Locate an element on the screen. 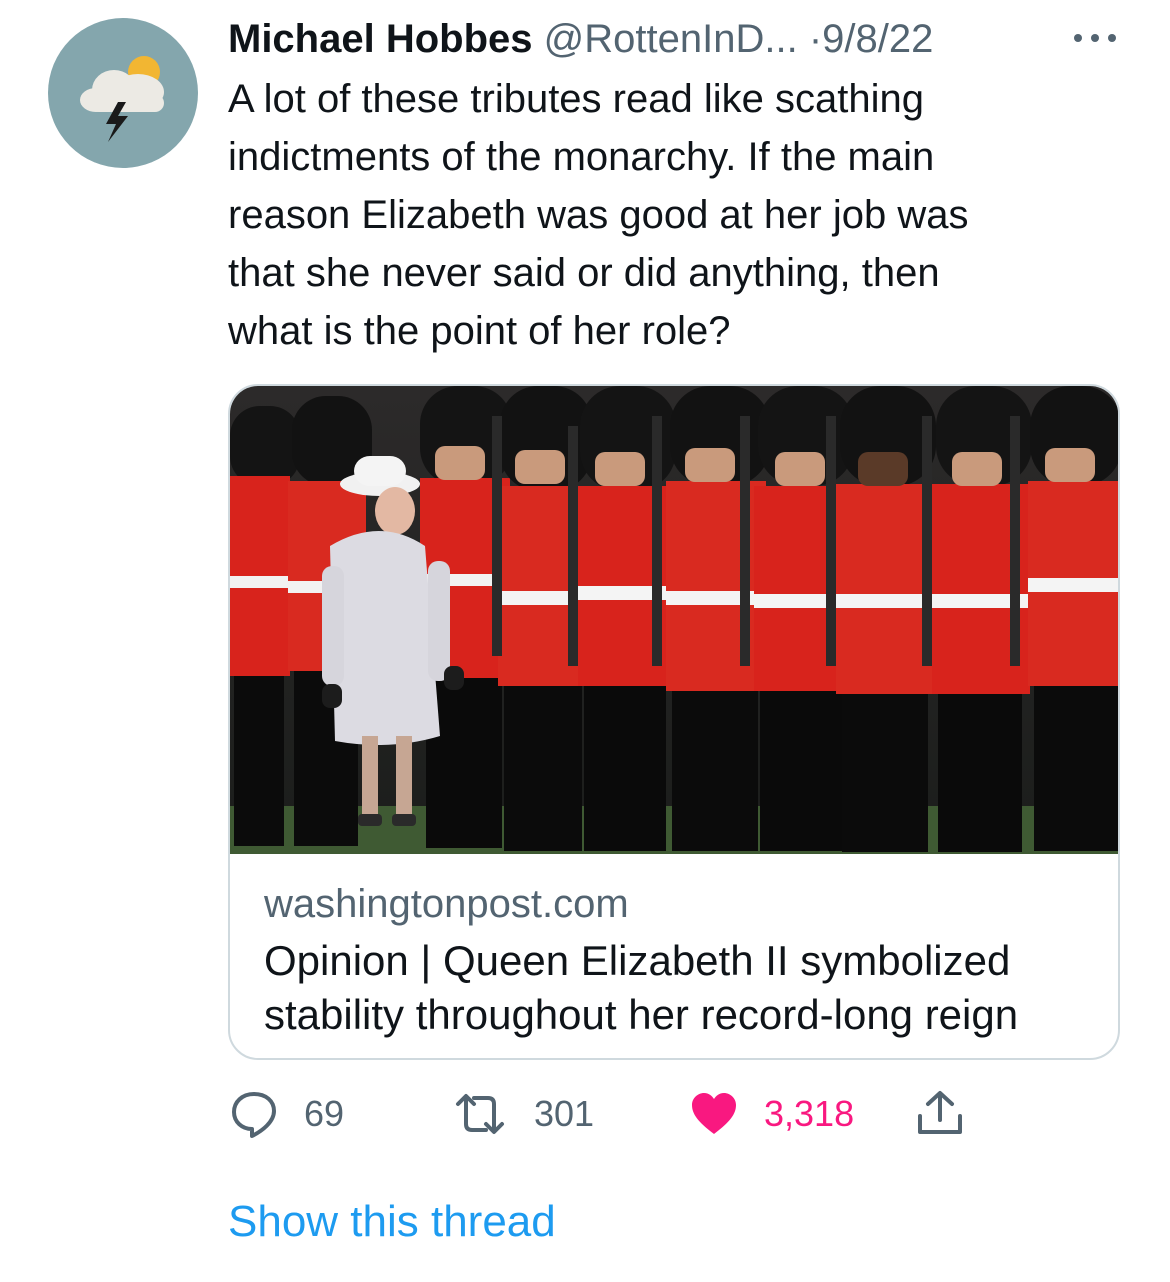 The image size is (1170, 1282). show-thread-link: Show this thread is located at coordinates (392, 1222).